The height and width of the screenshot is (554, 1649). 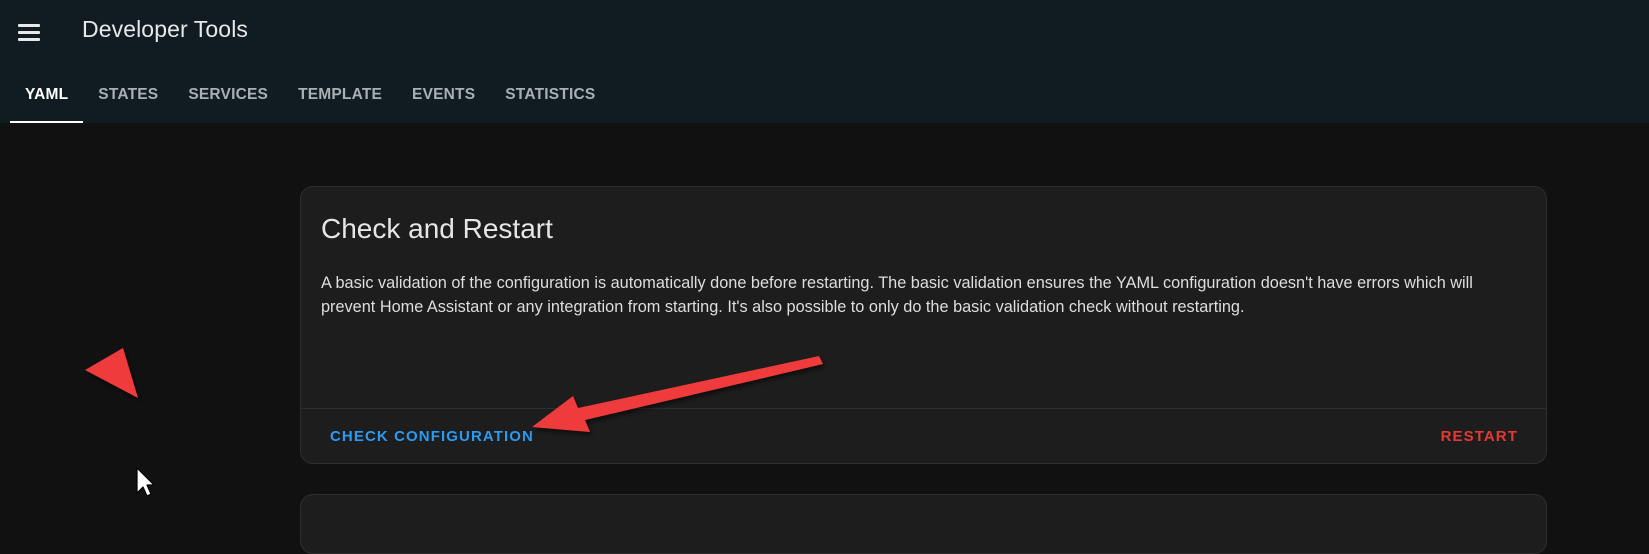 What do you see at coordinates (228, 98) in the screenshot?
I see `tab-services: SERVICES` at bounding box center [228, 98].